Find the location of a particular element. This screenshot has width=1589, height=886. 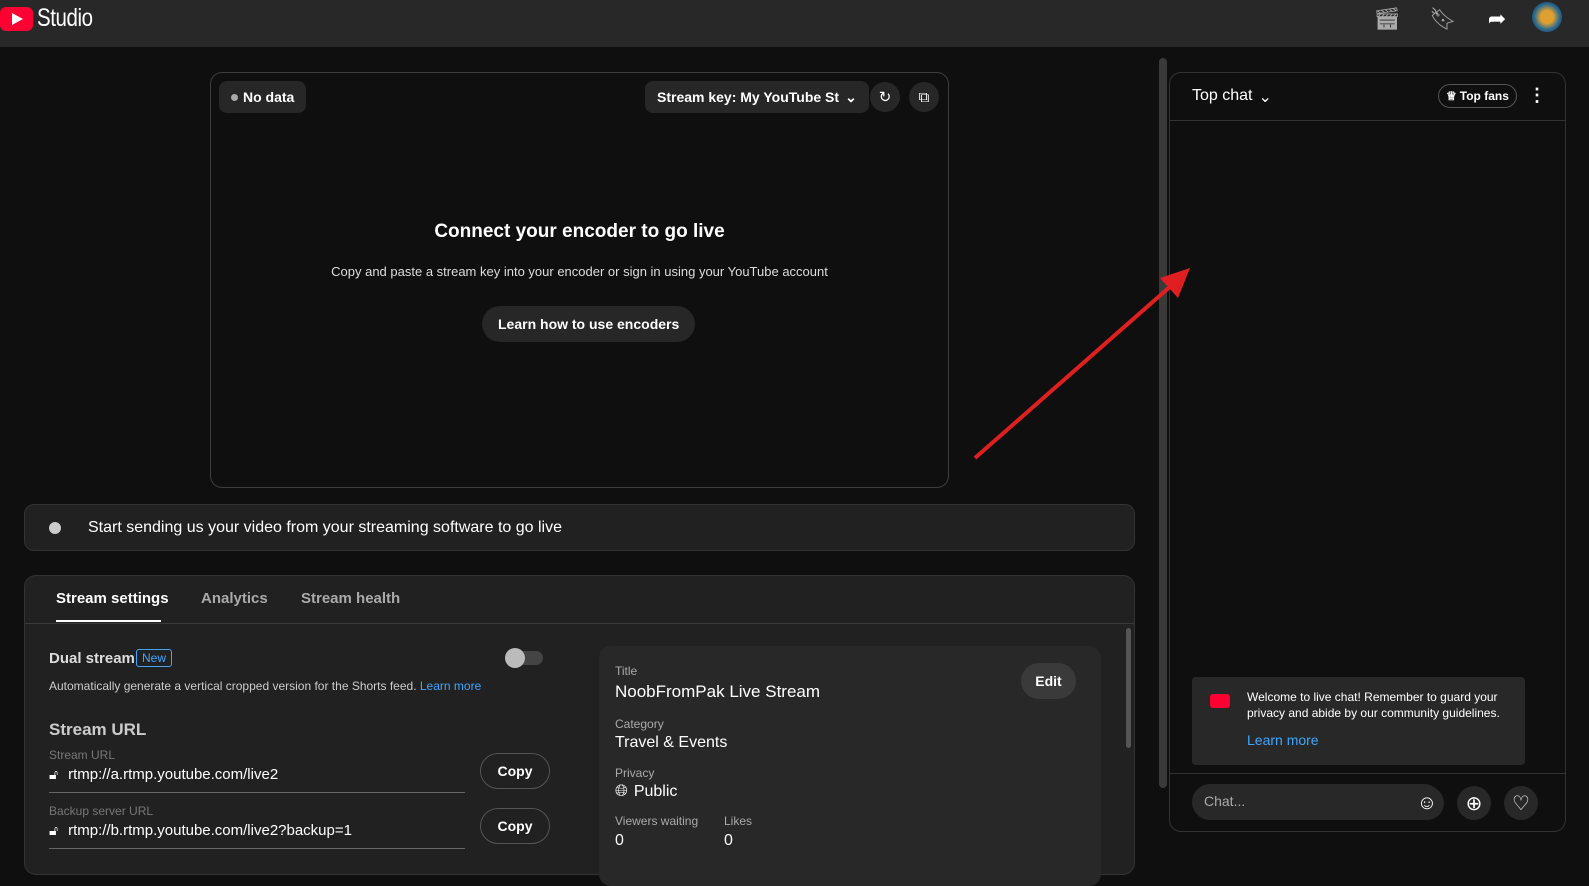

red-arrow-annotation is located at coordinates (1081, 364).